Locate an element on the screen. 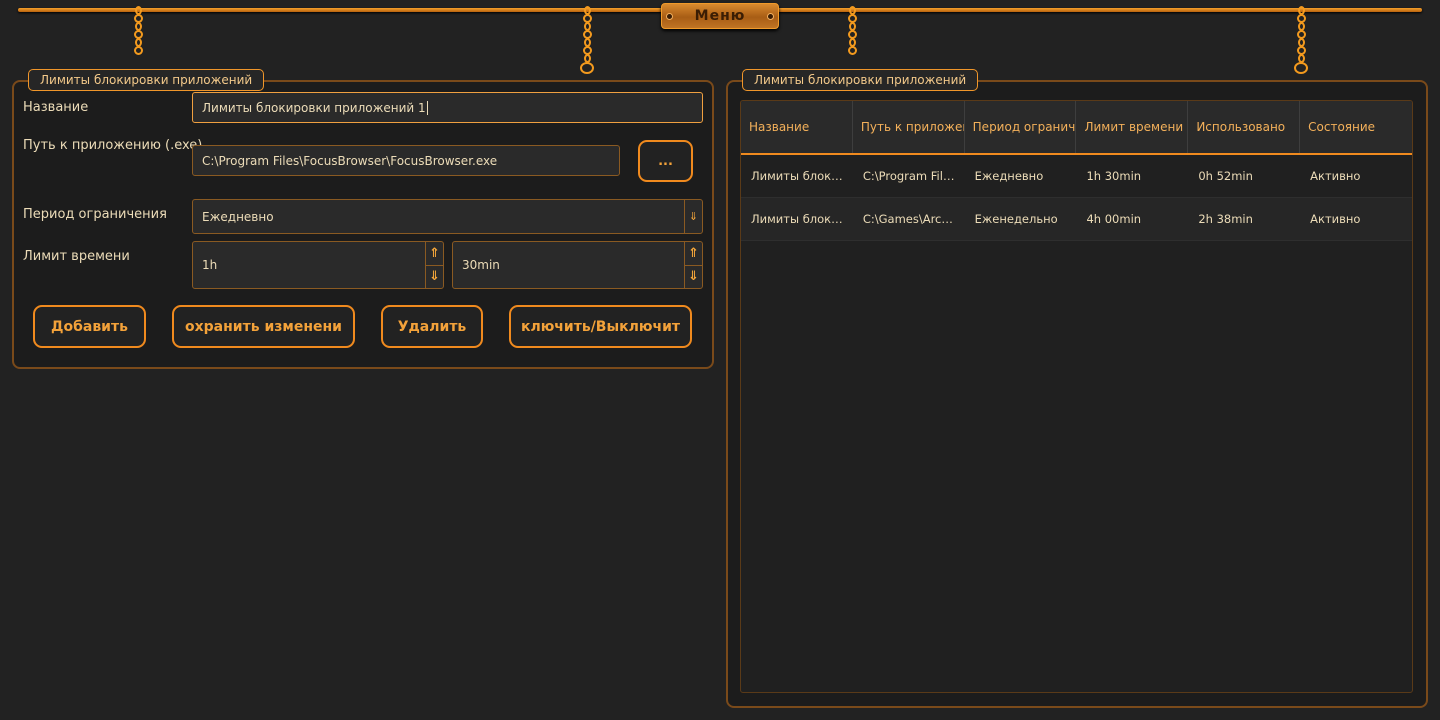  toggle-button: ключить/Выключит is located at coordinates (600, 326).